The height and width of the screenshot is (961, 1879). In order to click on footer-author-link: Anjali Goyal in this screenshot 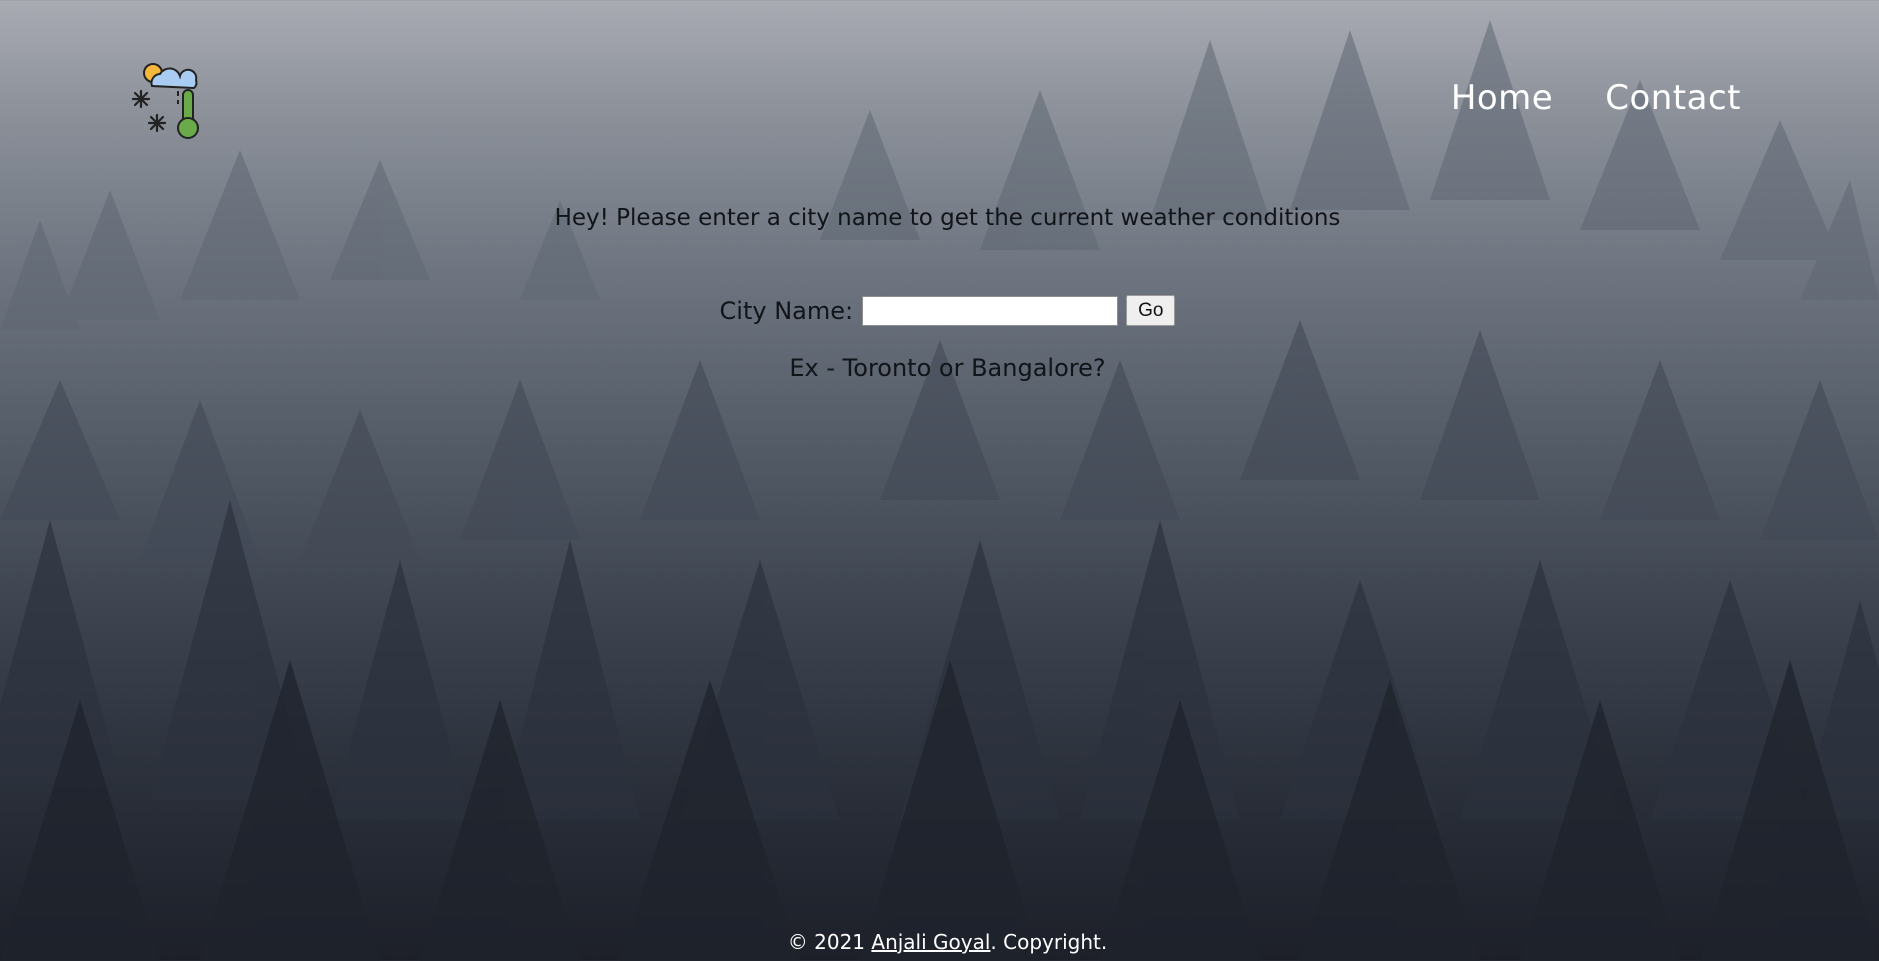, I will do `click(930, 942)`.